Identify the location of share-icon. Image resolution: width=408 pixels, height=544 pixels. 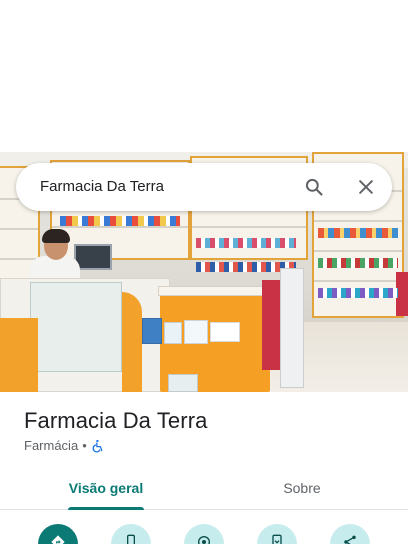
(350, 539).